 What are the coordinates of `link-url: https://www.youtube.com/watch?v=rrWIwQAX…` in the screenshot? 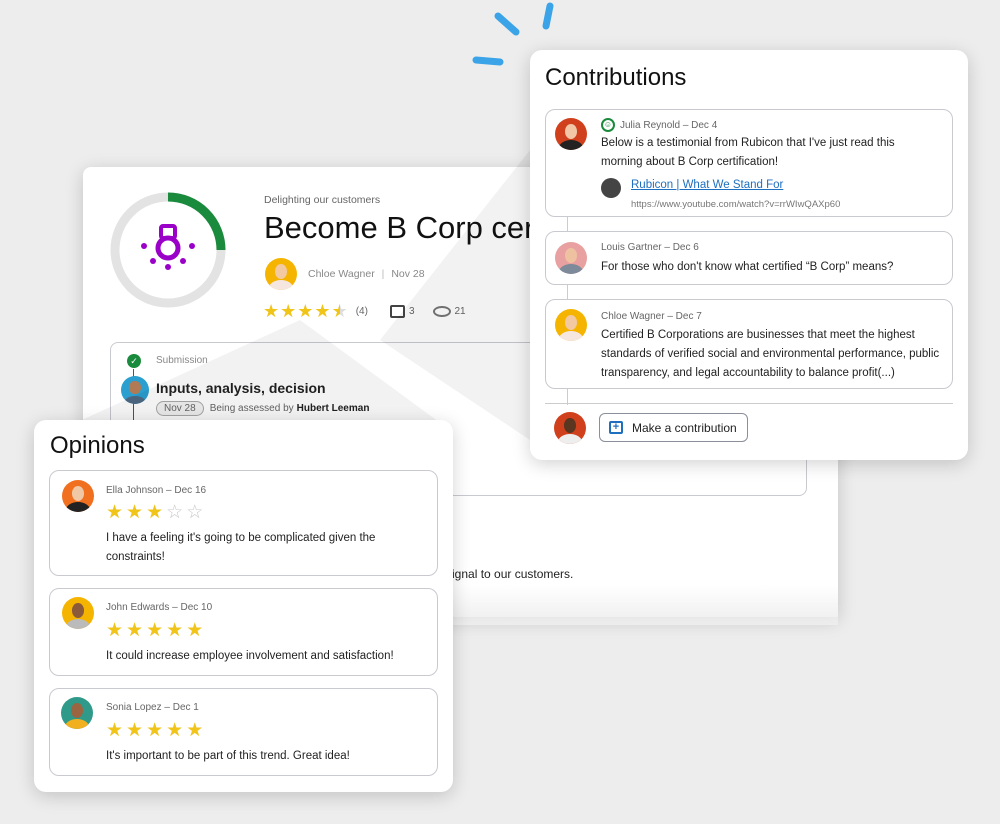 It's located at (735, 204).